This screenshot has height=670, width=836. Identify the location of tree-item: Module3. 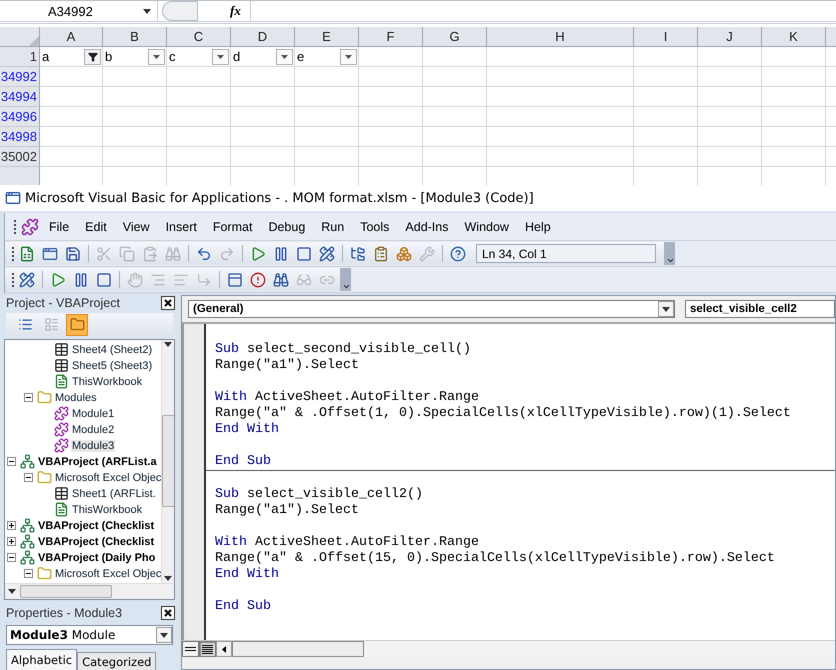
(93, 446).